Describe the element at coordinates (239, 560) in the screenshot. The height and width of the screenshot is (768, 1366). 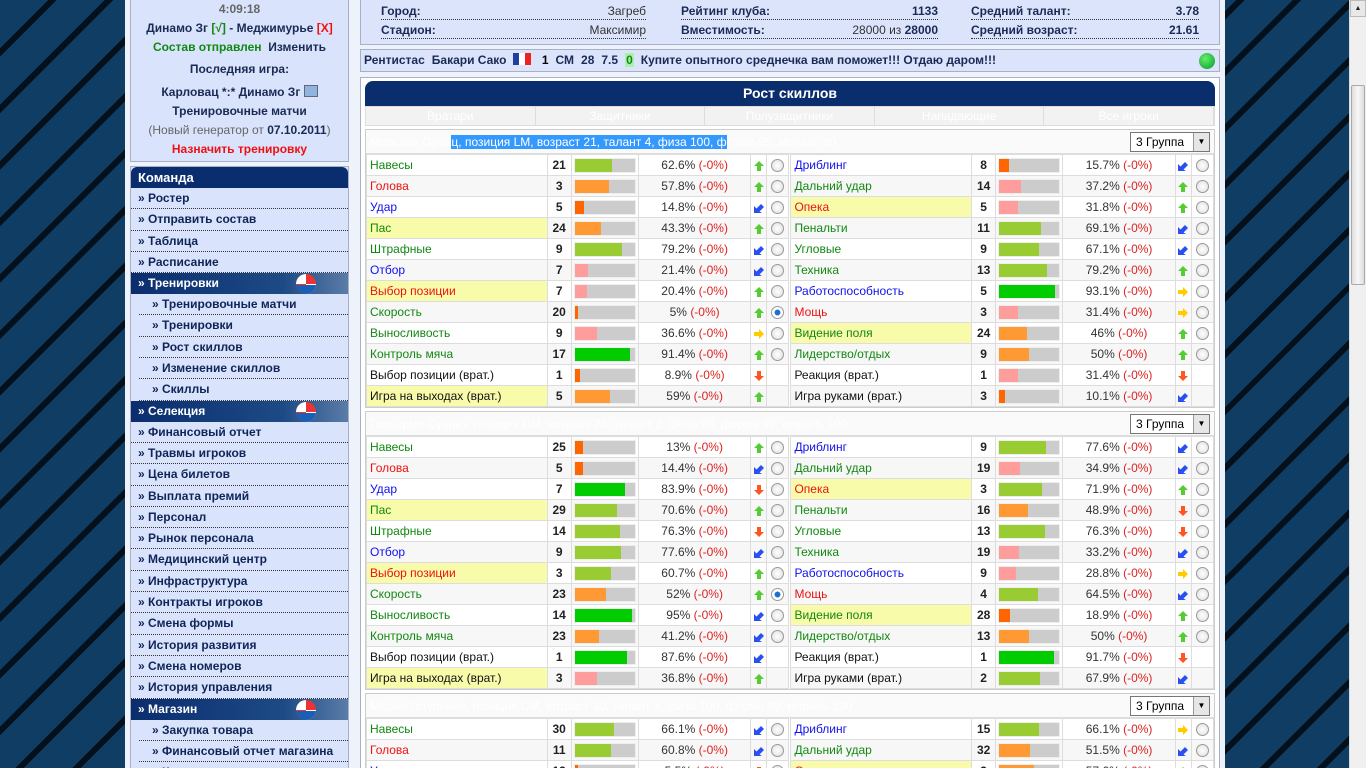
I see `menu-item: » Медицинский центр` at that location.